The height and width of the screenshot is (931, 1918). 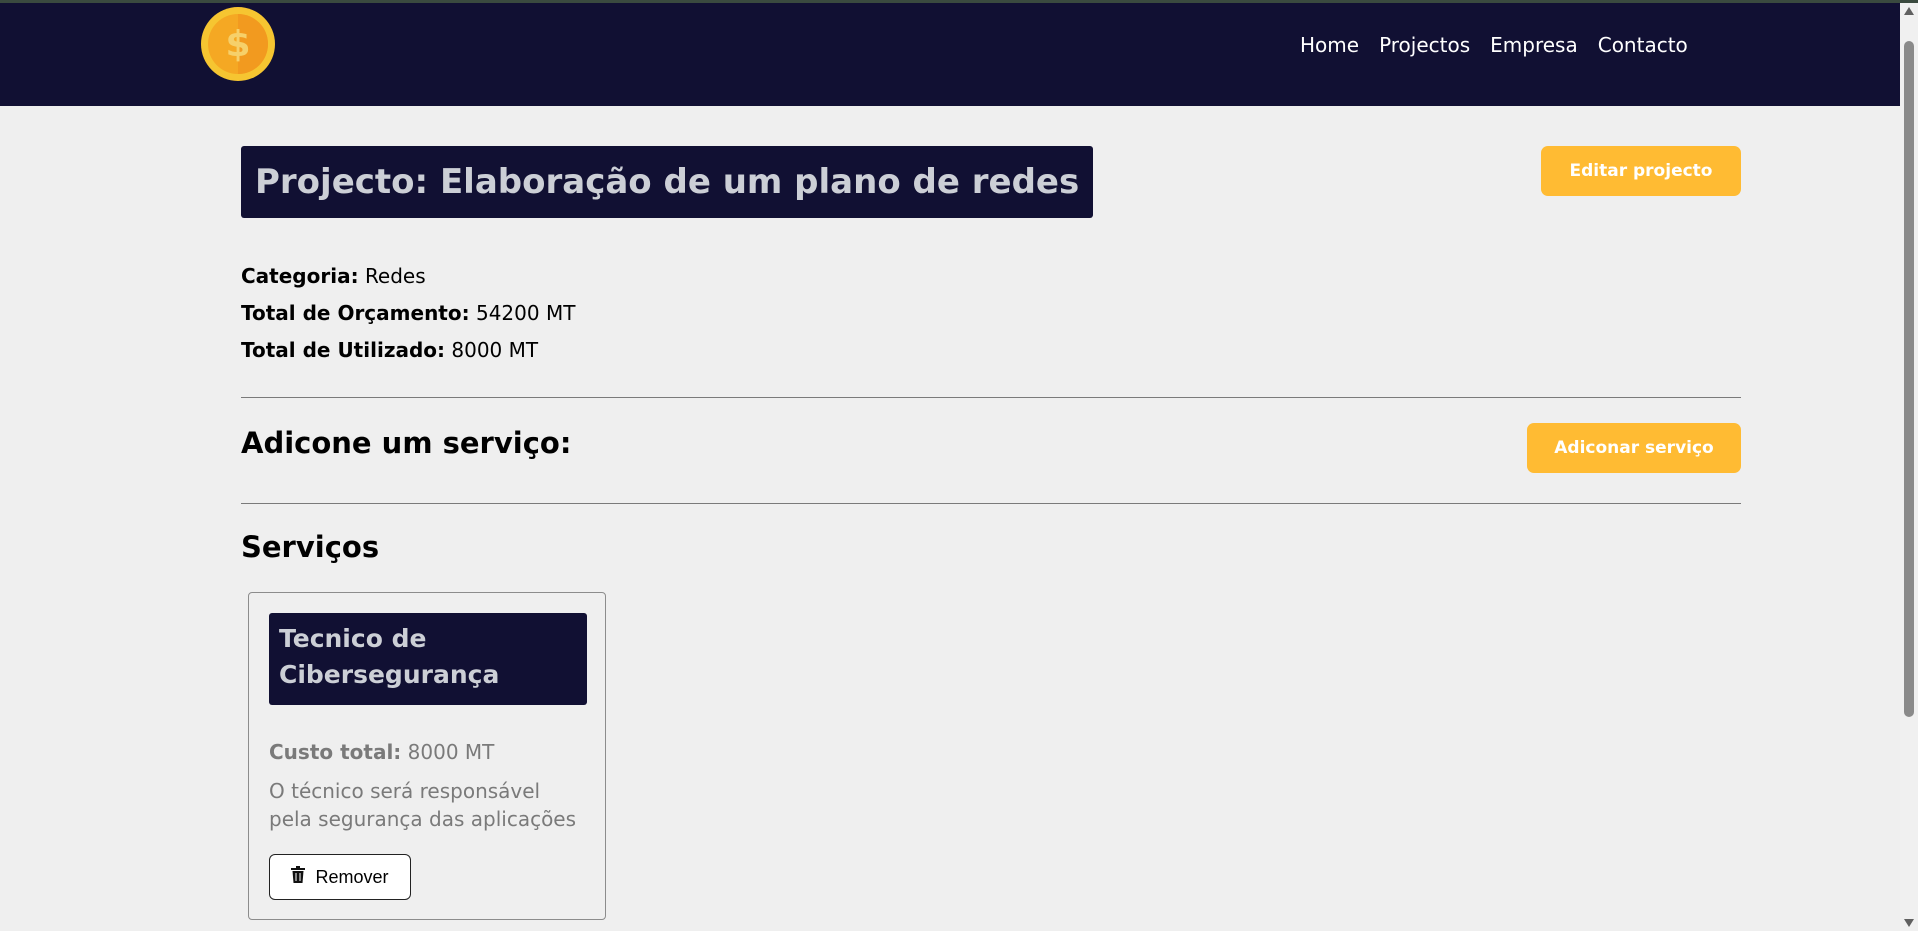 What do you see at coordinates (310, 547) in the screenshot?
I see `services-heading: Serviços` at bounding box center [310, 547].